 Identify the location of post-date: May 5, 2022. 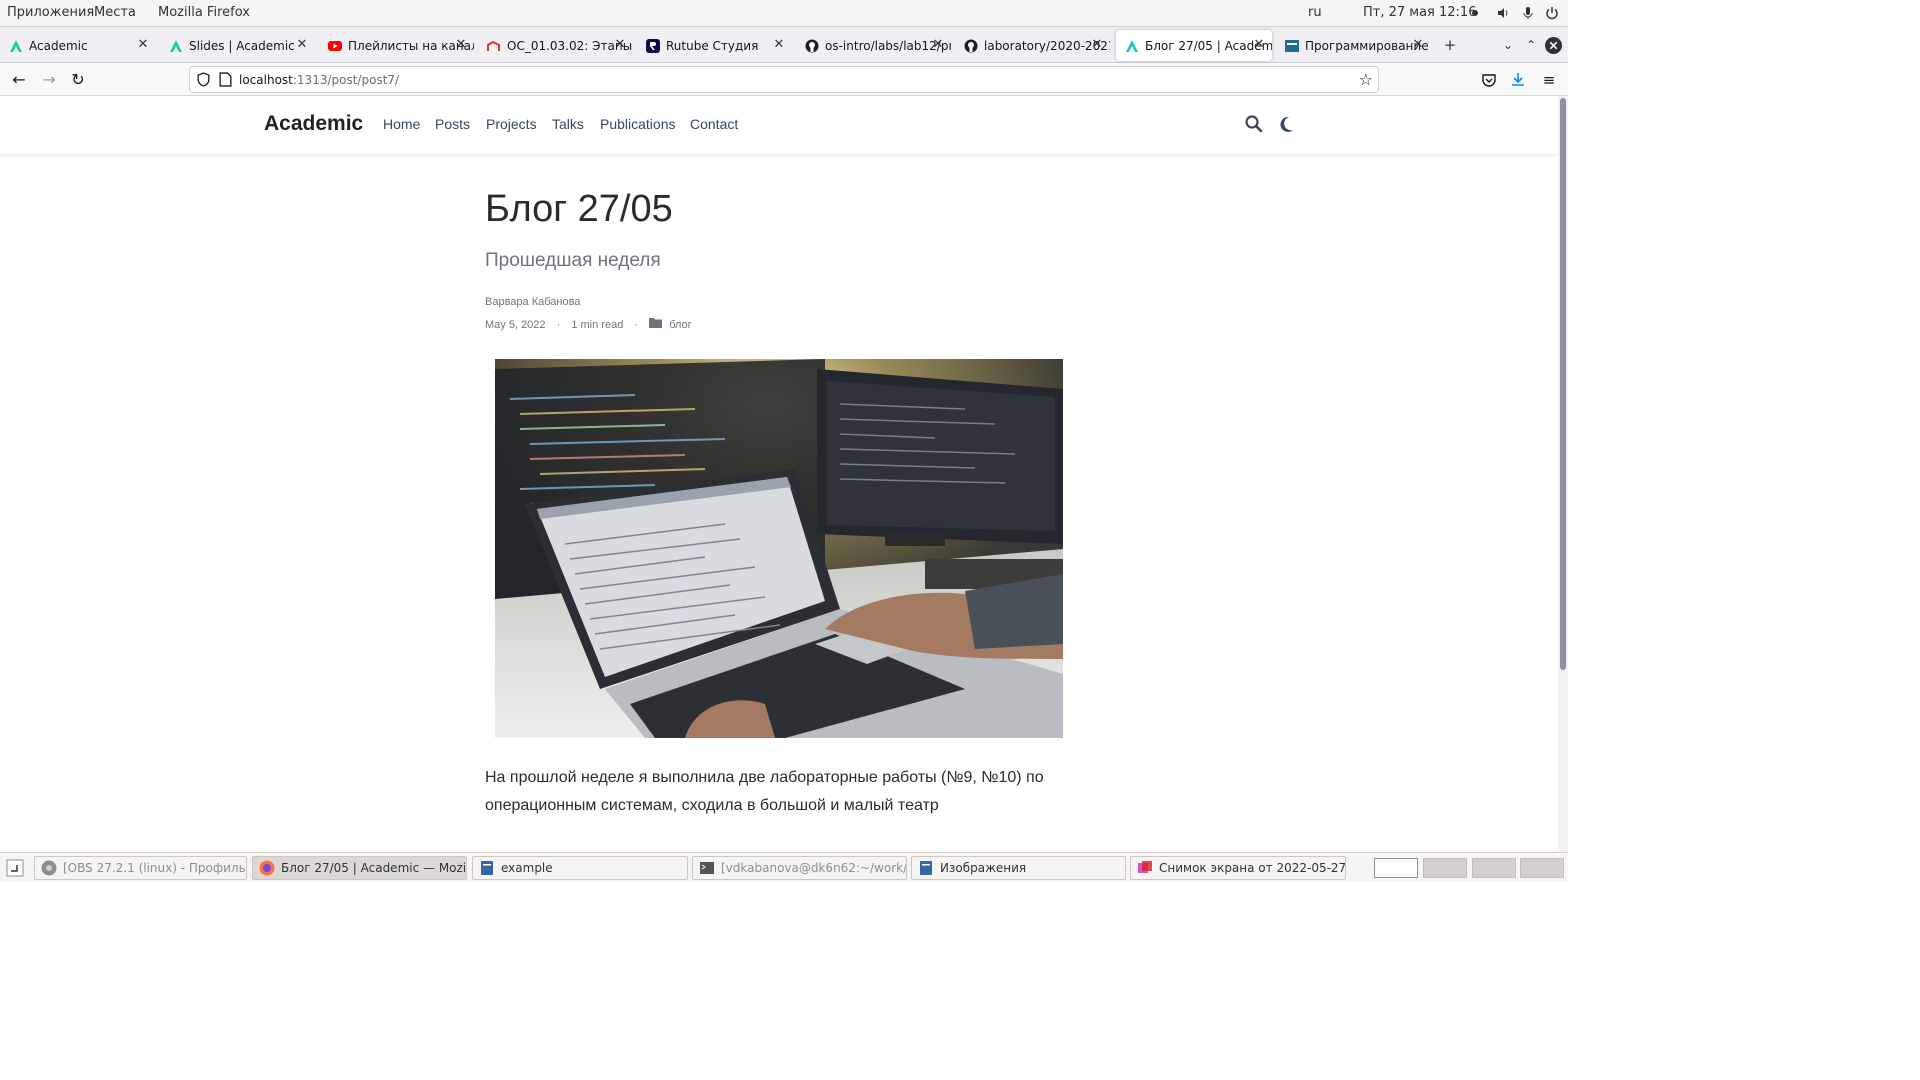
(515, 325).